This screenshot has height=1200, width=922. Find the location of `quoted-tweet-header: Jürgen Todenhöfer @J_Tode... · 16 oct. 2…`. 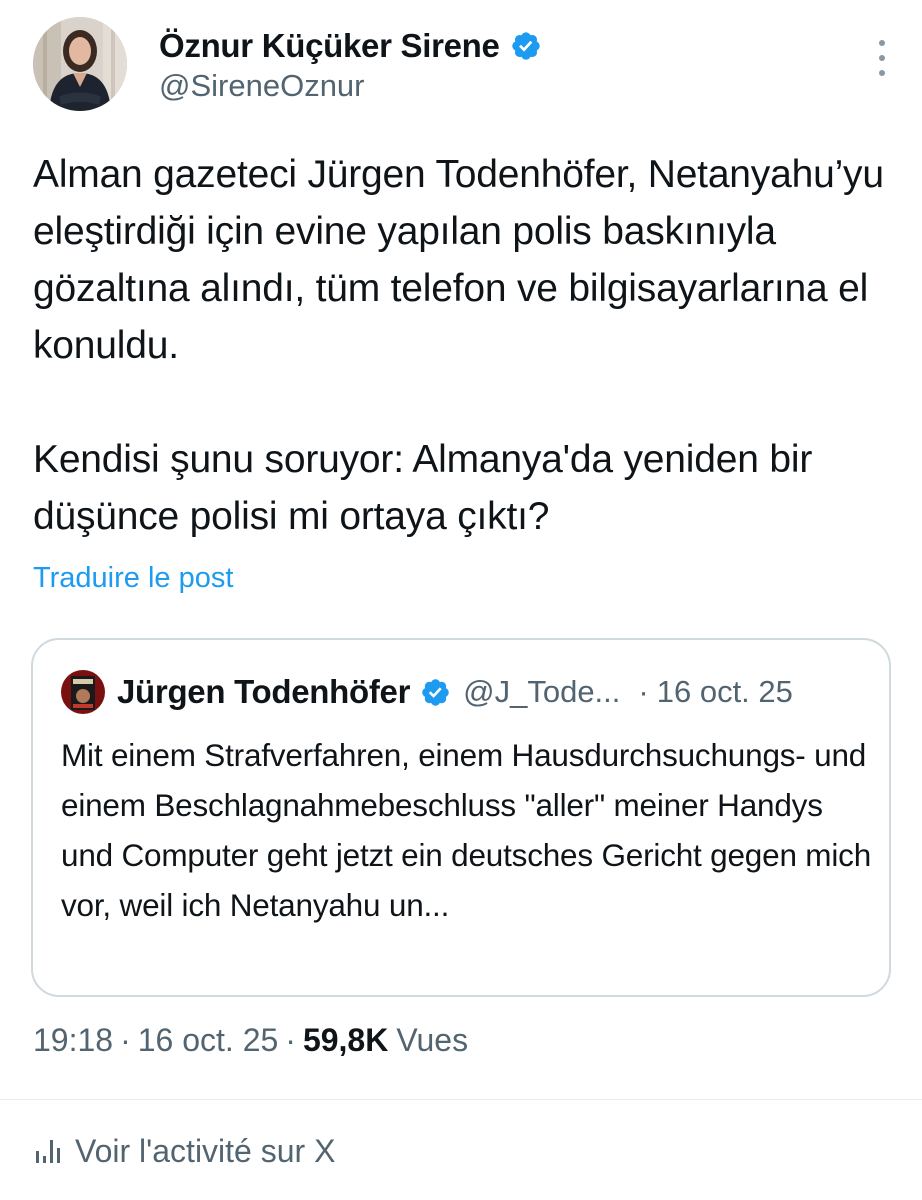

quoted-tweet-header: Jürgen Todenhöfer @J_Tode... · 16 oct. 2… is located at coordinates (427, 692).